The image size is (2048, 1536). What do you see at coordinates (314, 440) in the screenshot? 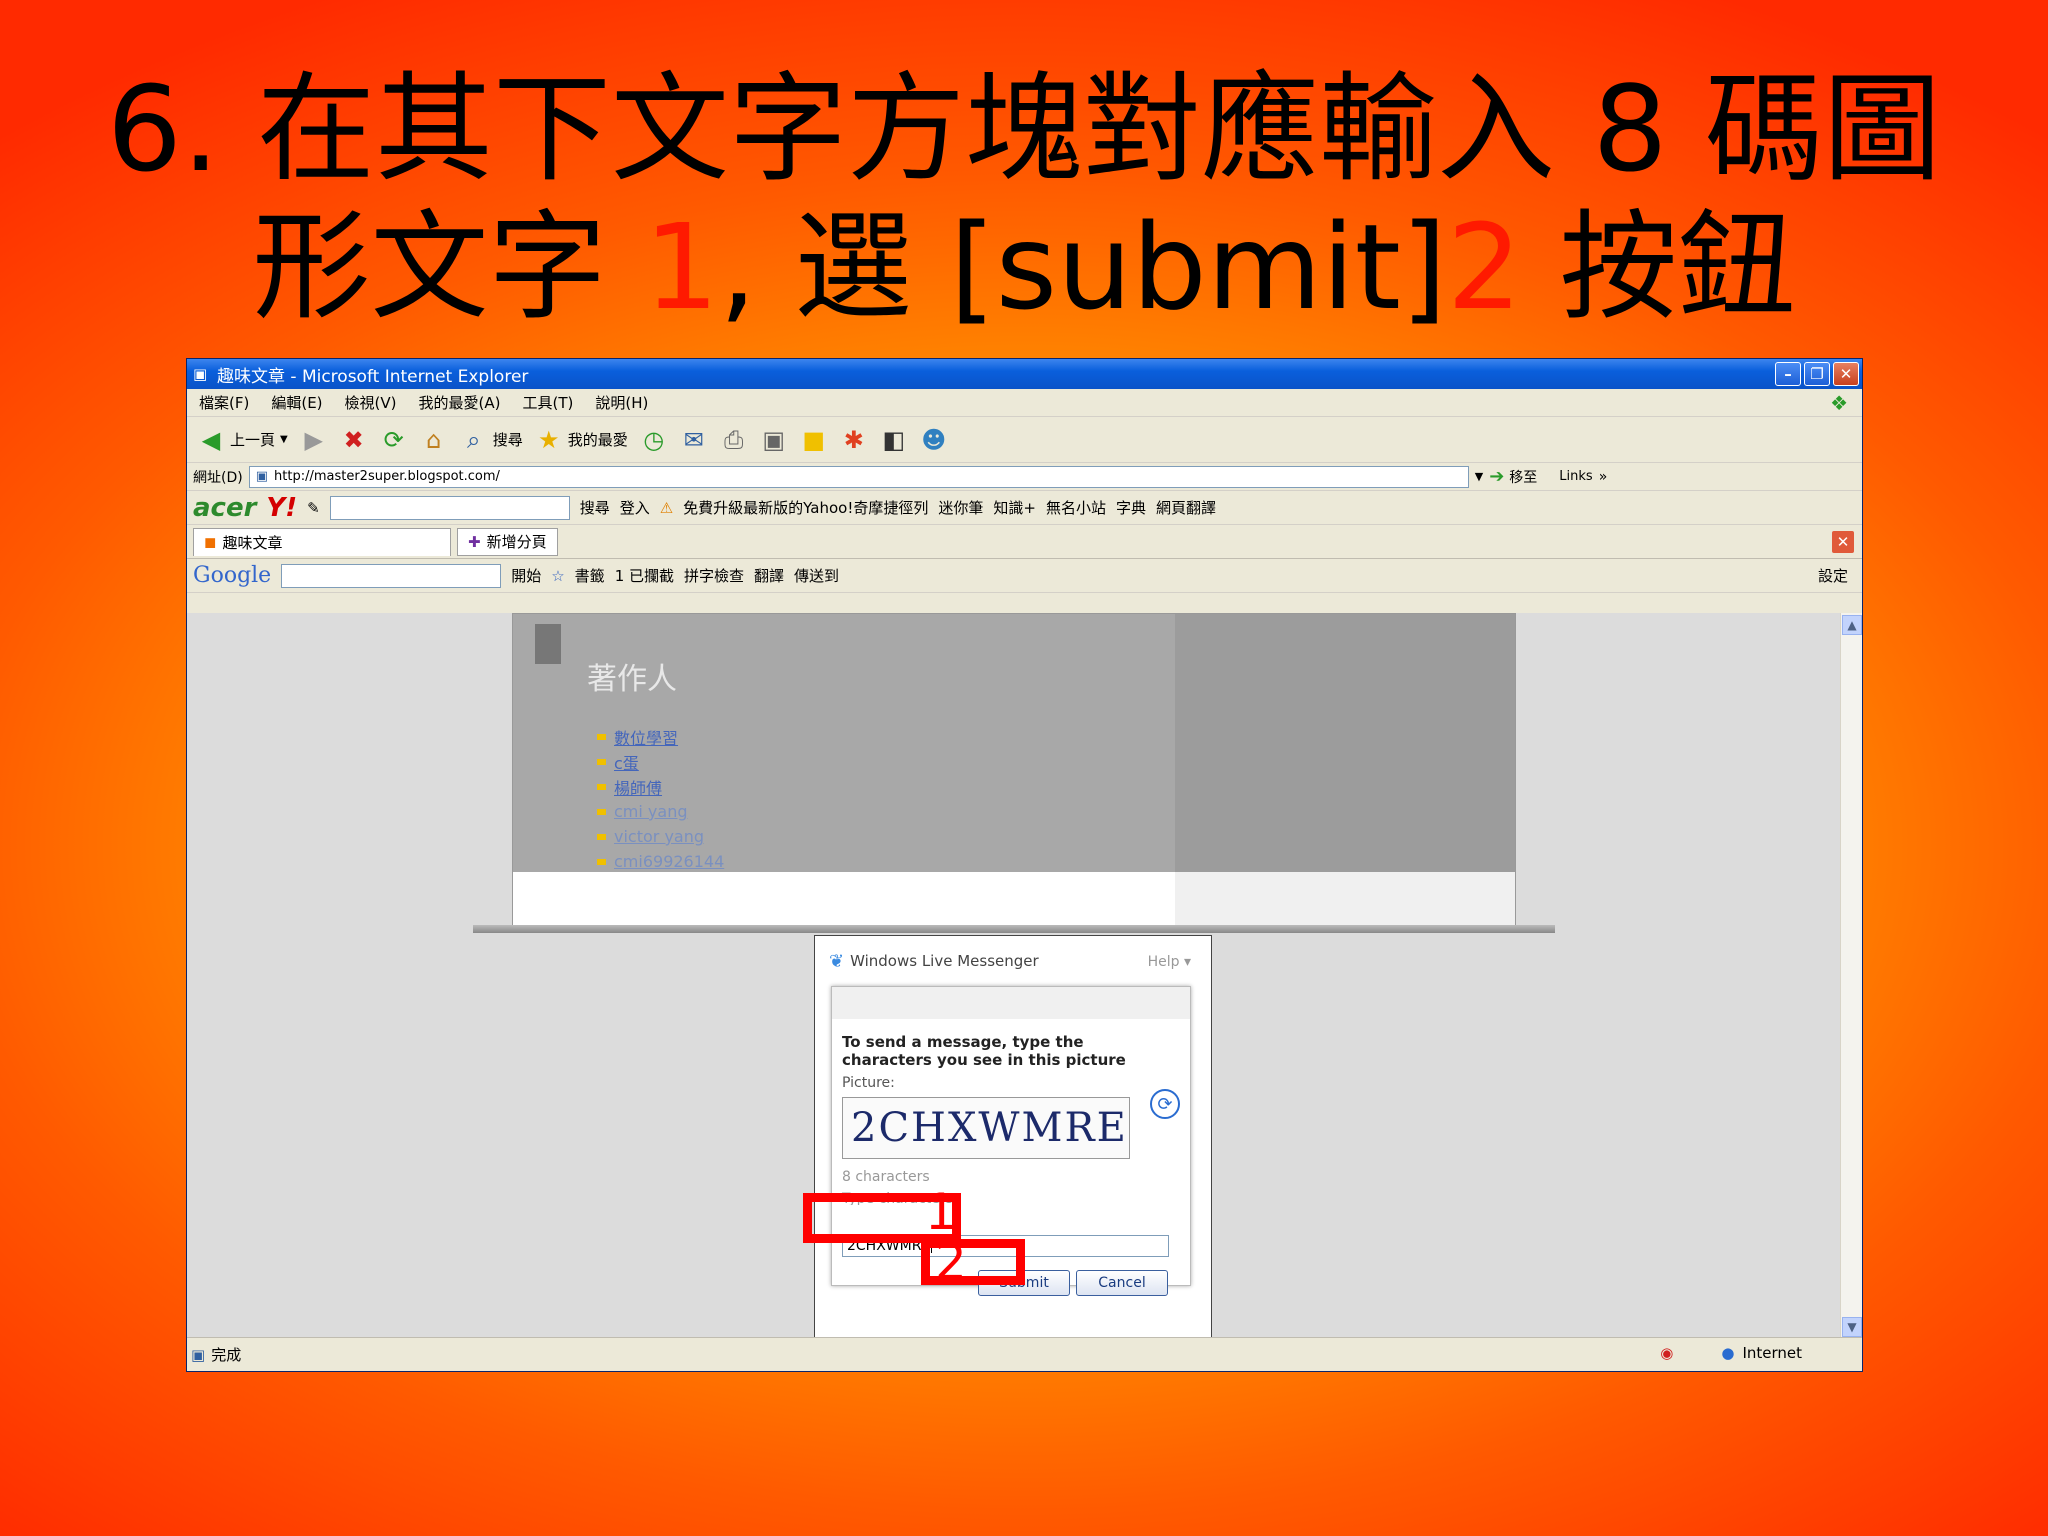
I see `forward-button: ▶` at bounding box center [314, 440].